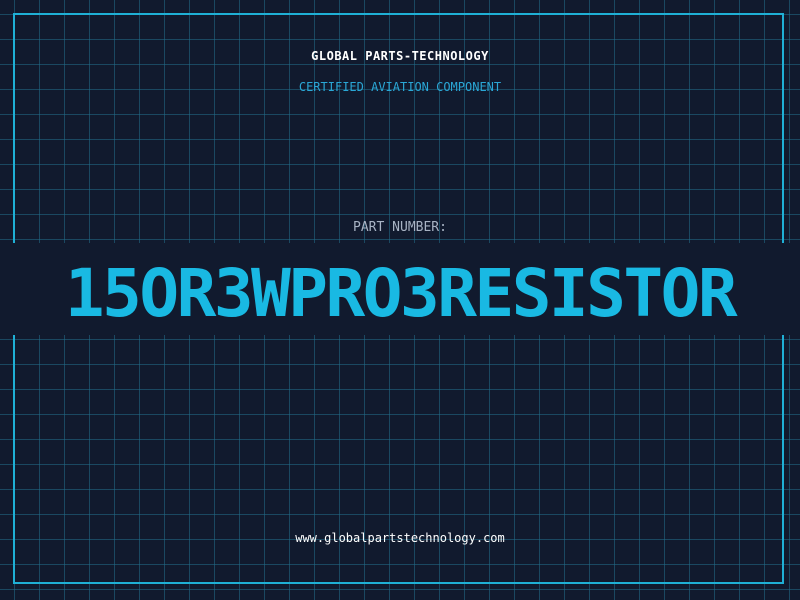  What do you see at coordinates (400, 538) in the screenshot?
I see `website-url: www.globalpartstechnology.com` at bounding box center [400, 538].